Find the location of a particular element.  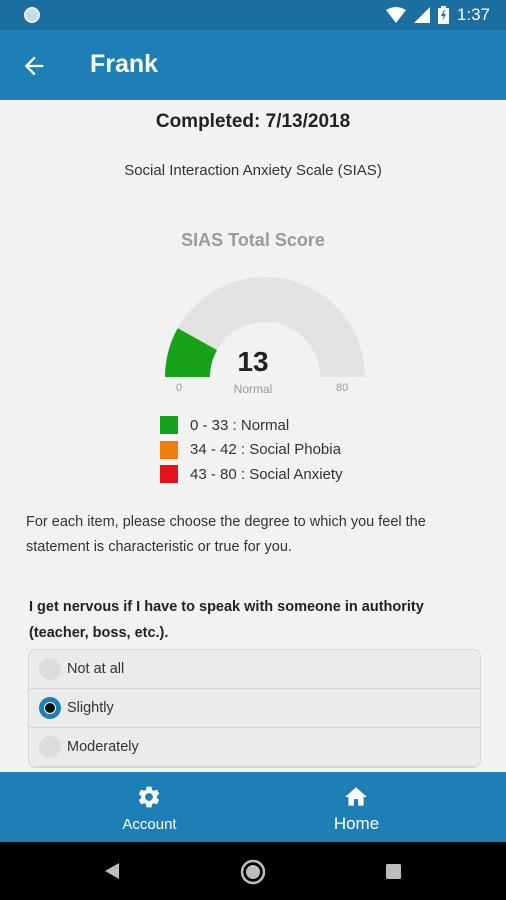

status-bar: 1:37 is located at coordinates (253, 15).